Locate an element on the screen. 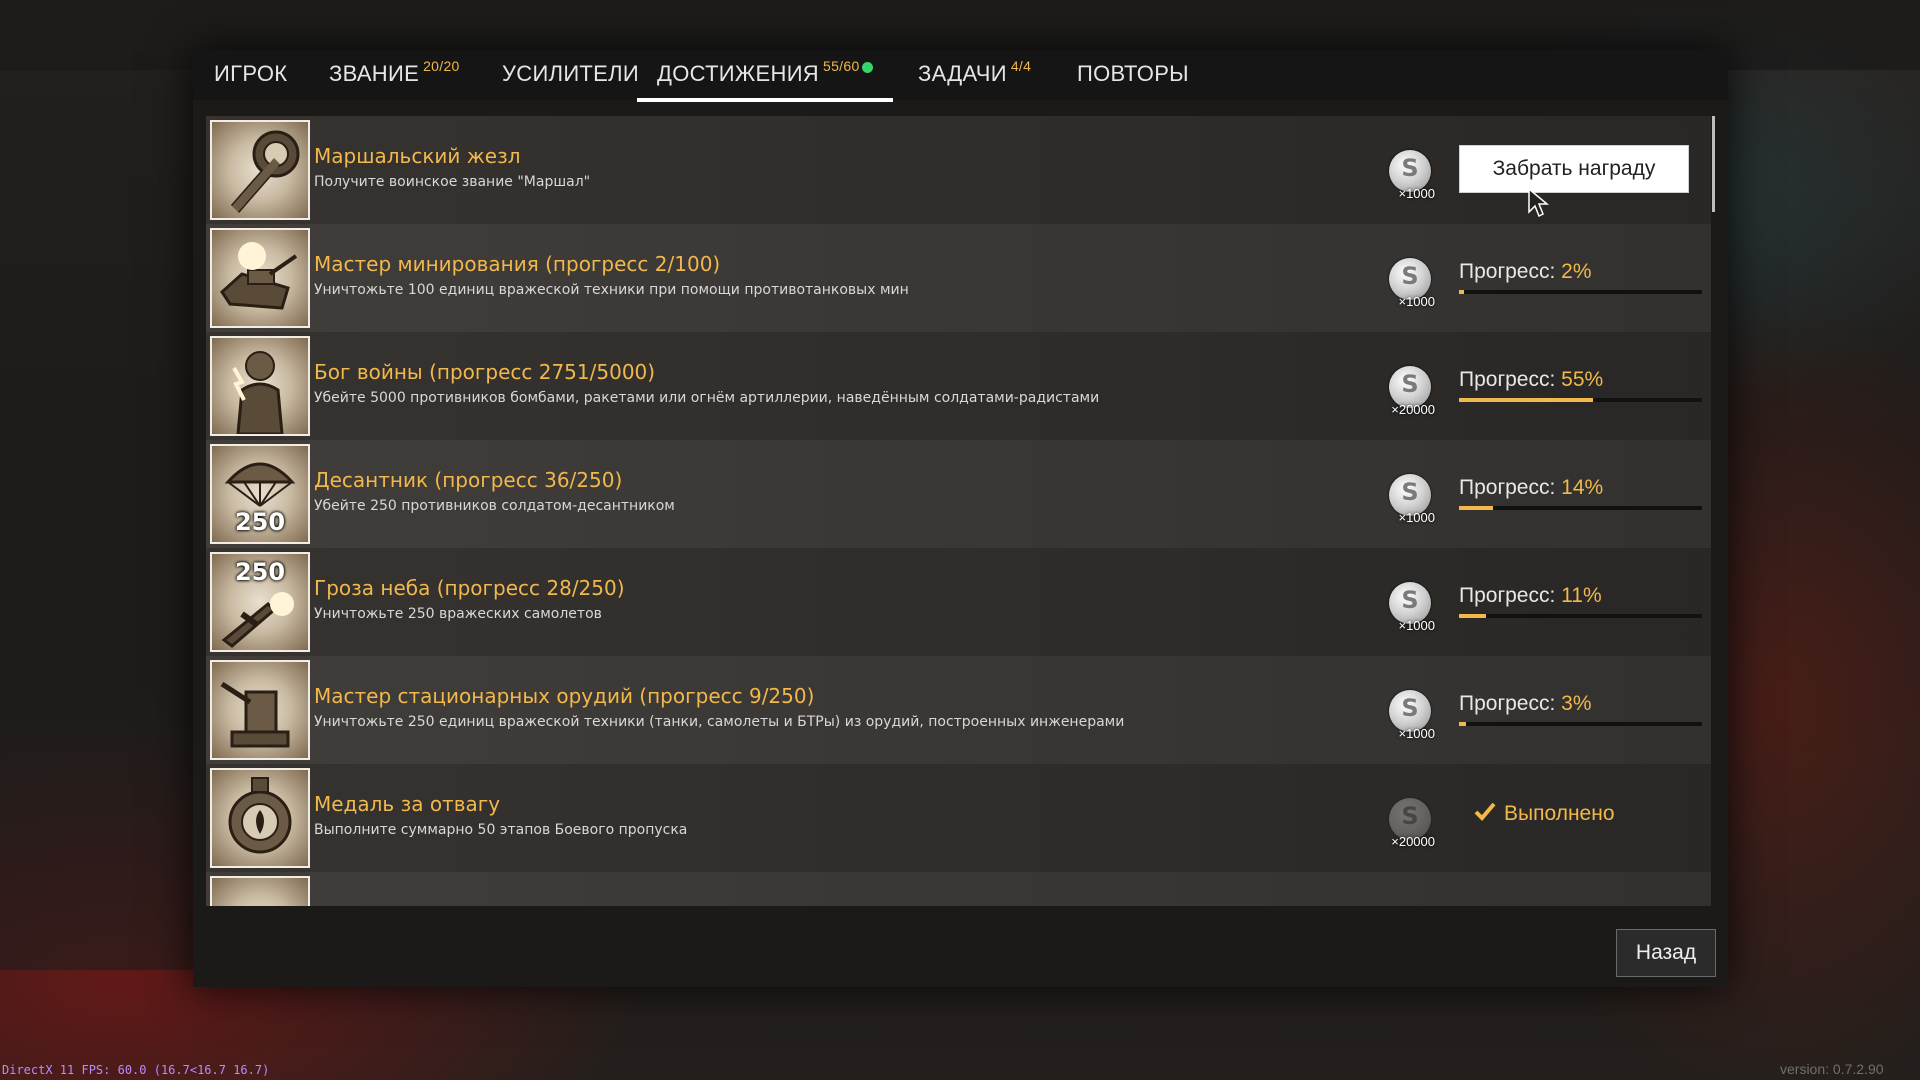  progress-percent: 14% is located at coordinates (1582, 487).